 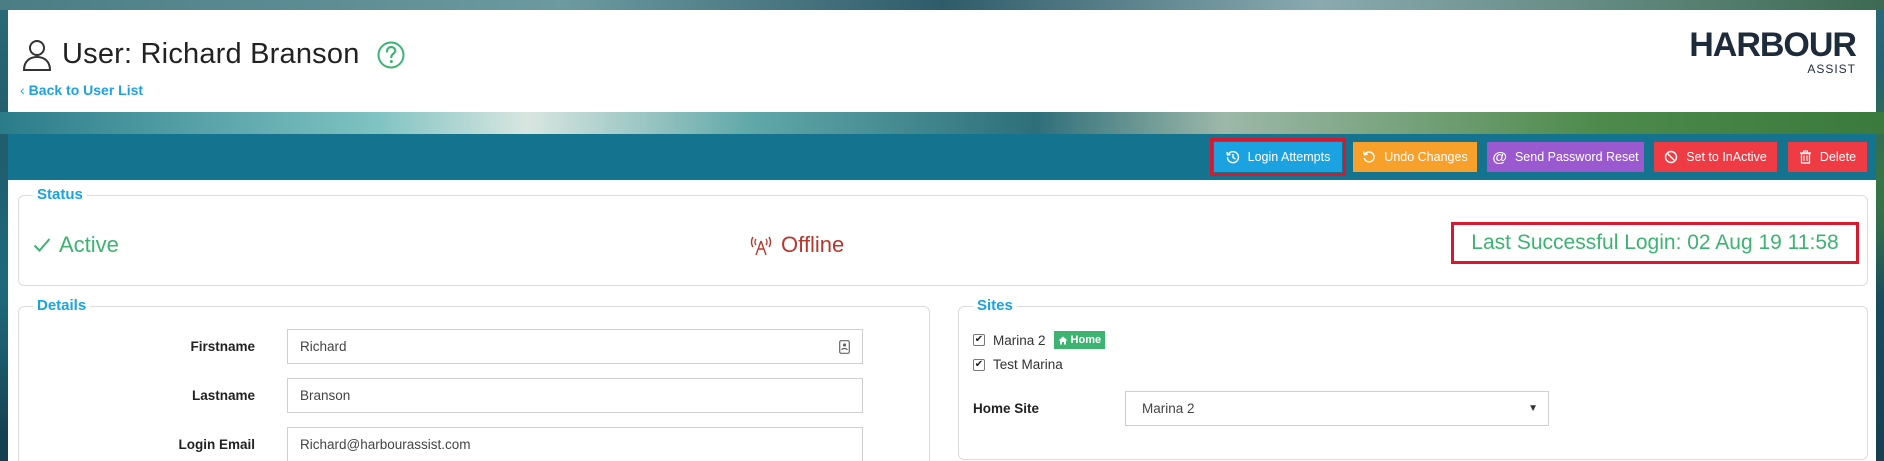 I want to click on active-label: Active, so click(x=89, y=244).